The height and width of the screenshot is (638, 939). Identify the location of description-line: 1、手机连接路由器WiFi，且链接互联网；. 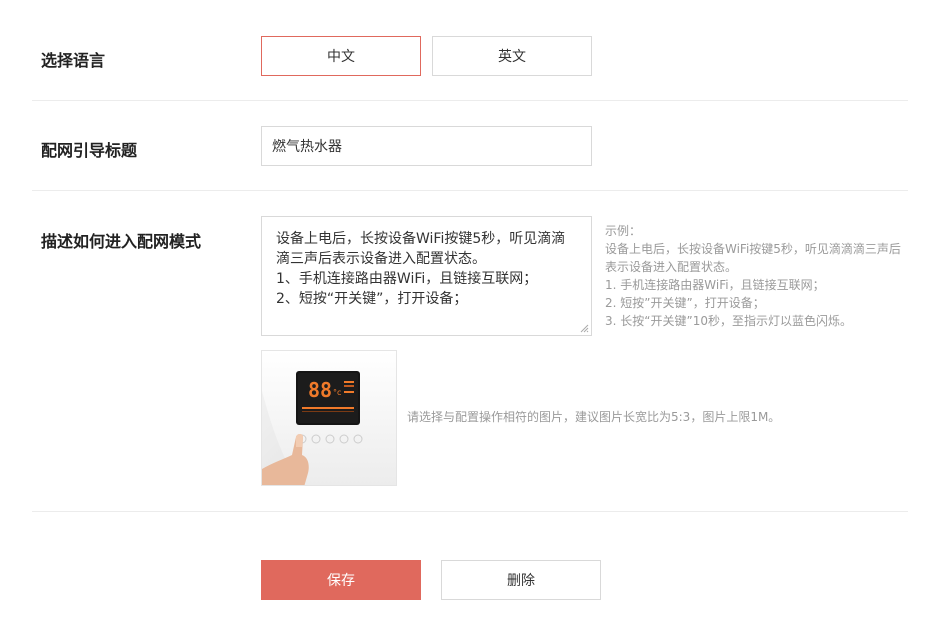
(407, 279).